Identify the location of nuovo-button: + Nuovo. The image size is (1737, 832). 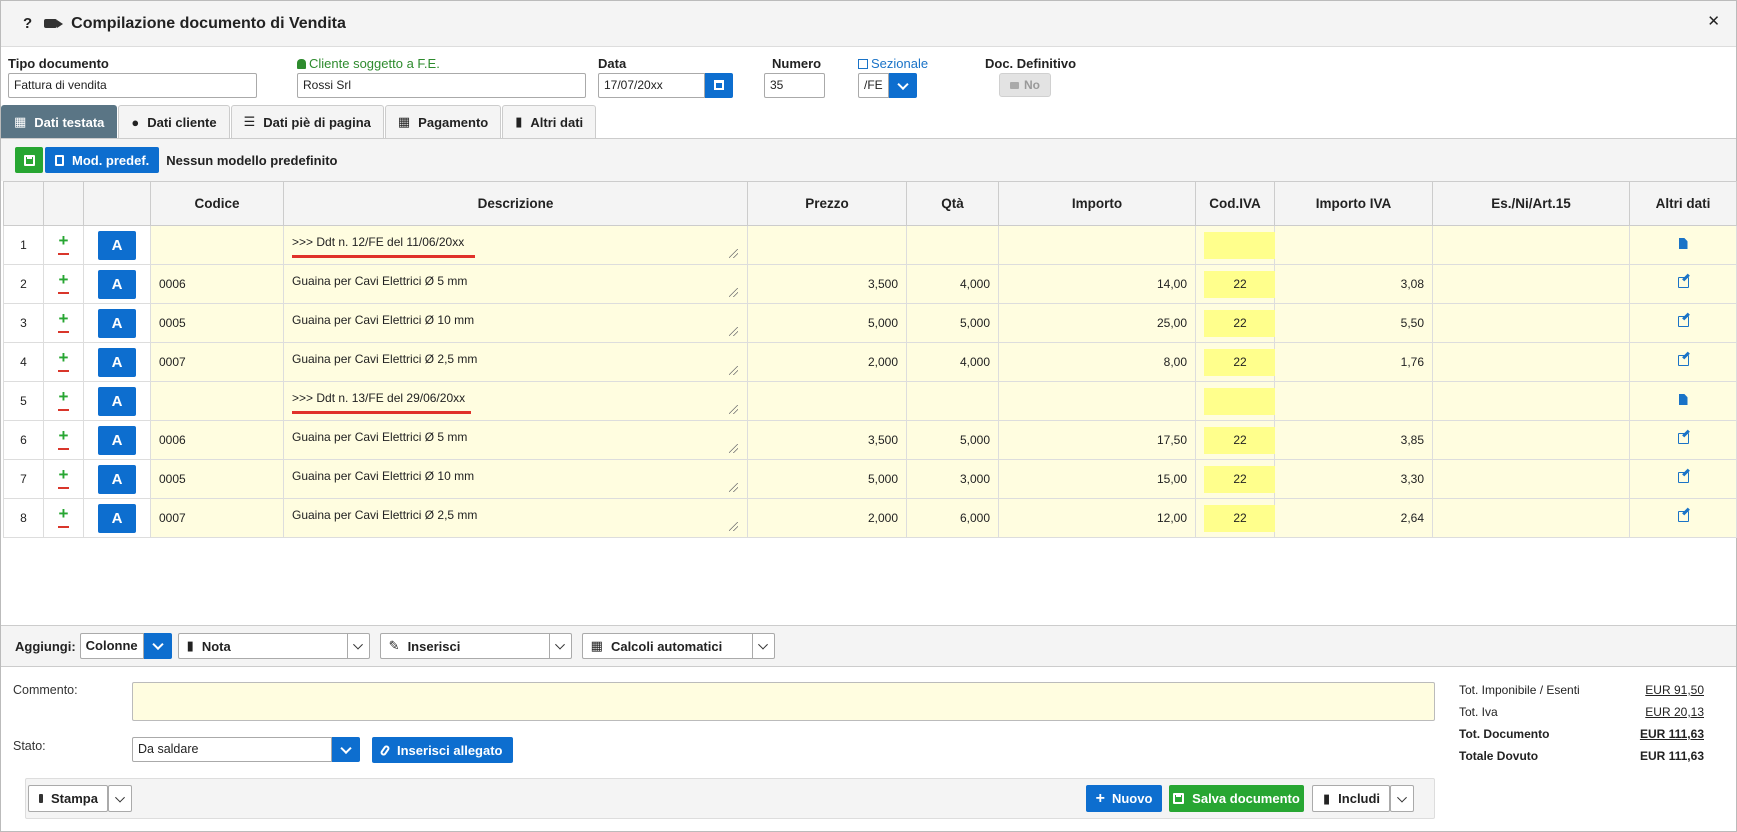
(1124, 798).